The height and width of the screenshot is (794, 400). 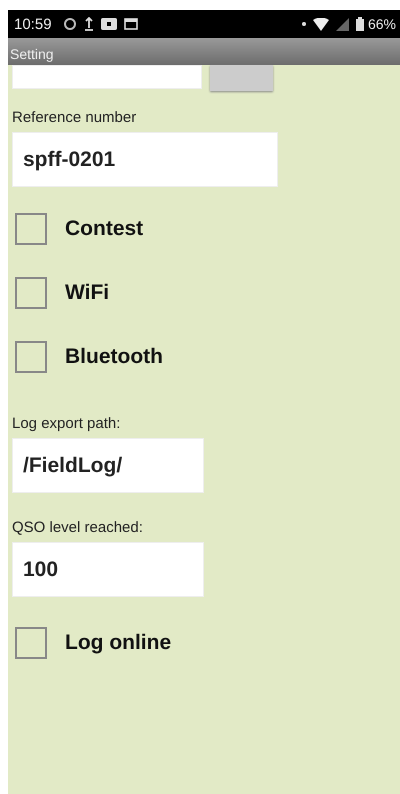 I want to click on wifi-icon, so click(x=320, y=24).